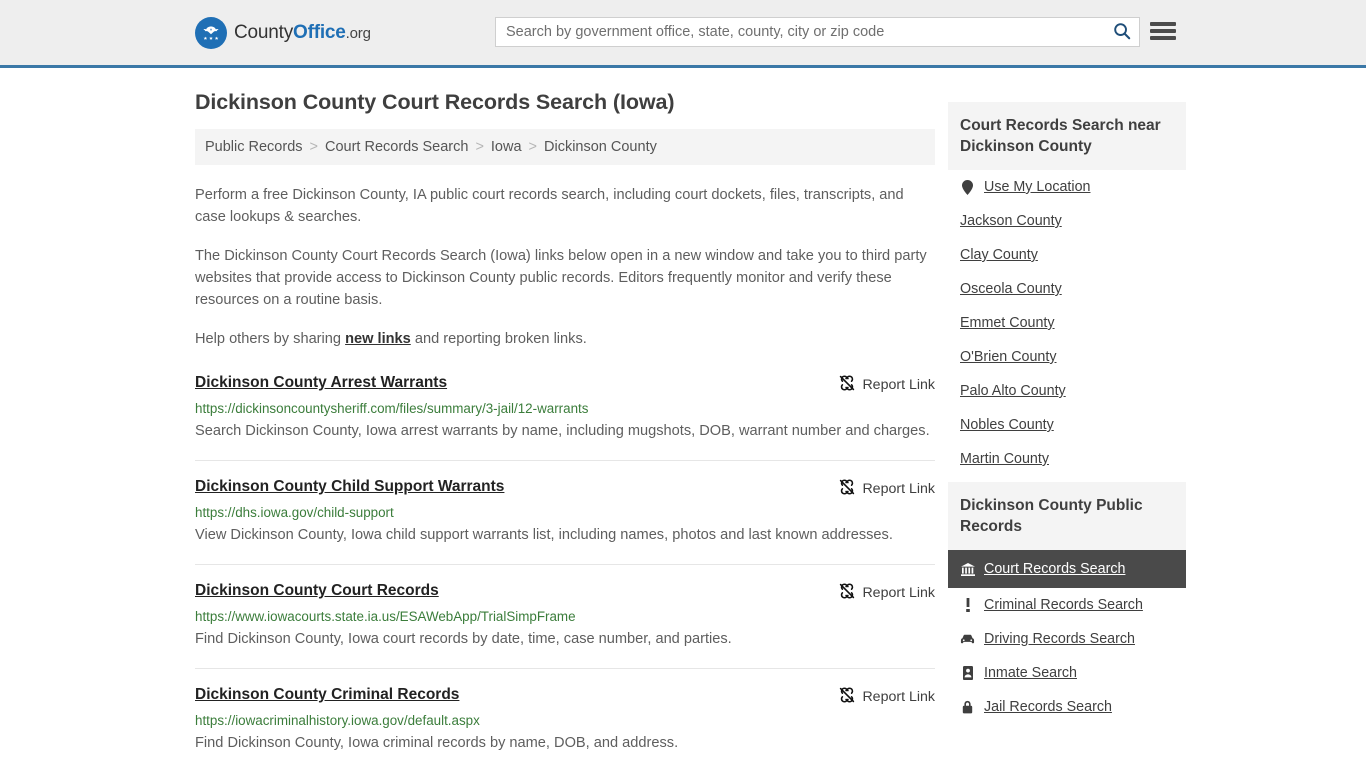 This screenshot has height=768, width=1366. I want to click on nearby-link: Clay County, so click(999, 255).